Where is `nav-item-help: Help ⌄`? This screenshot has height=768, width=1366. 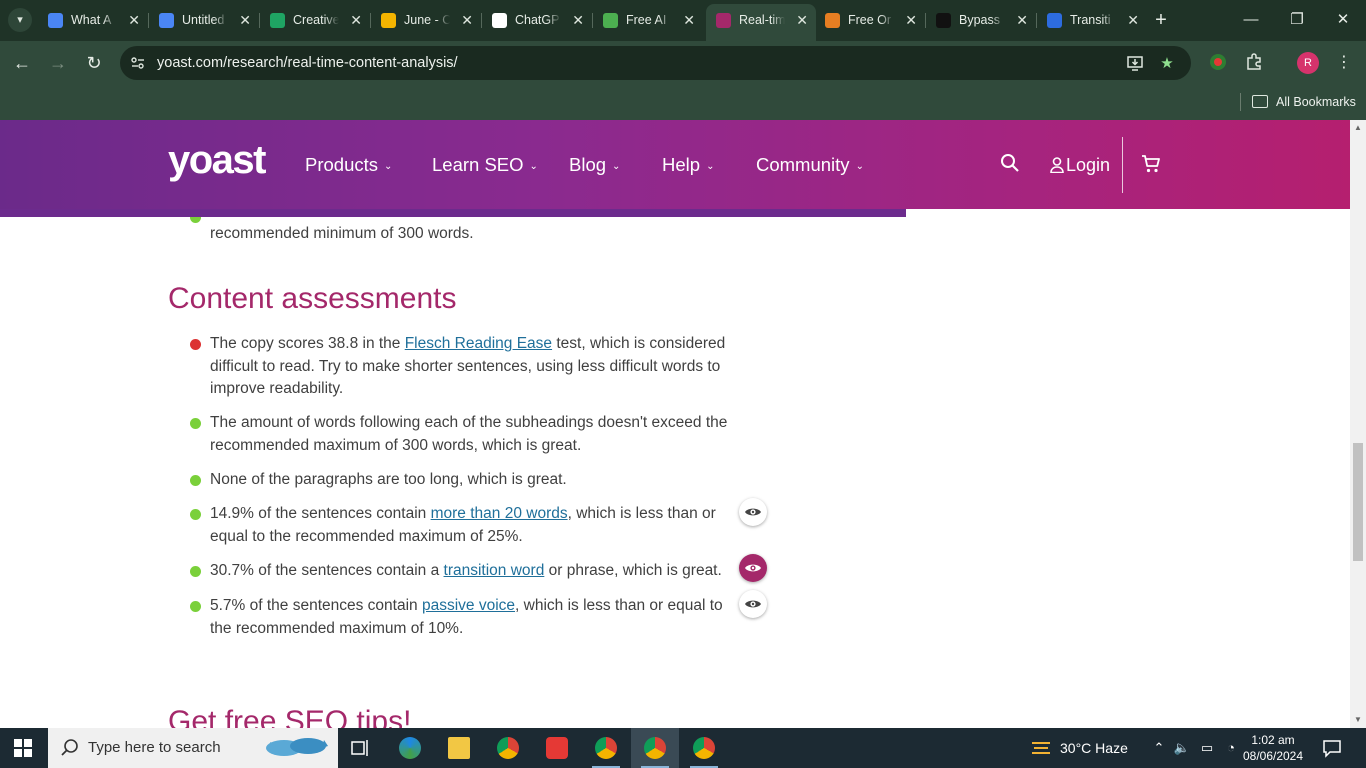 nav-item-help: Help ⌄ is located at coordinates (688, 167).